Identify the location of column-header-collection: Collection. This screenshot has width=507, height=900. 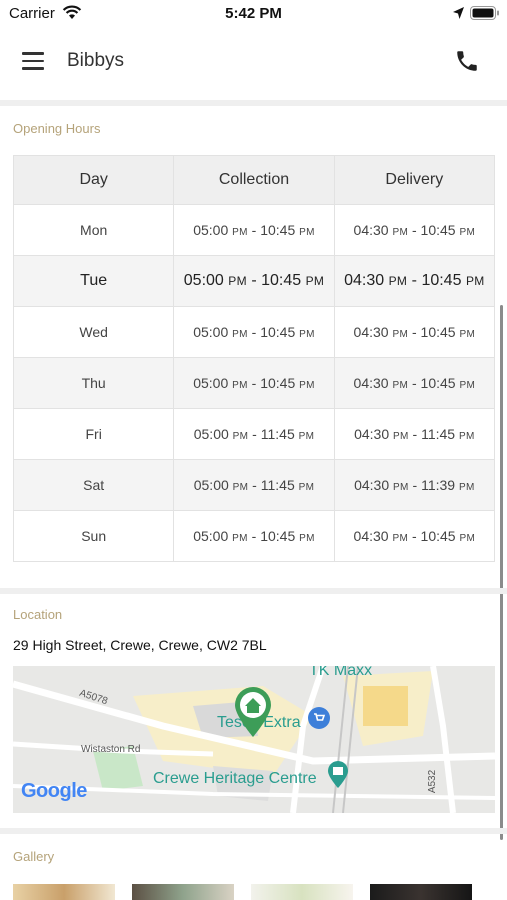
(254, 180).